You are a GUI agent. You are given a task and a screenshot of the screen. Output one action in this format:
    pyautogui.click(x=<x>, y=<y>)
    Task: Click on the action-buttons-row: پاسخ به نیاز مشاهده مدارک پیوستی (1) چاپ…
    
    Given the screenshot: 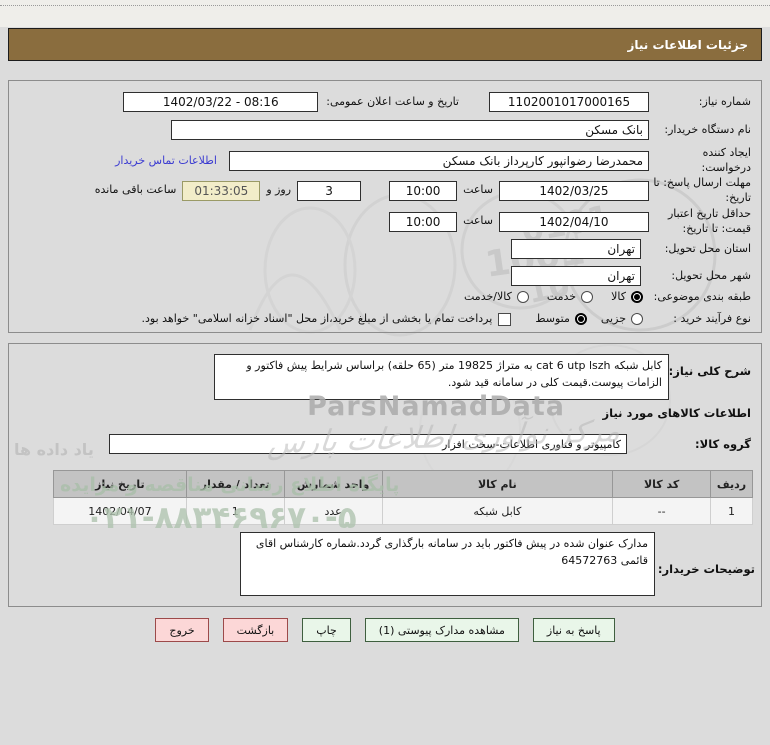 What is the action you would take?
    pyautogui.click(x=385, y=630)
    